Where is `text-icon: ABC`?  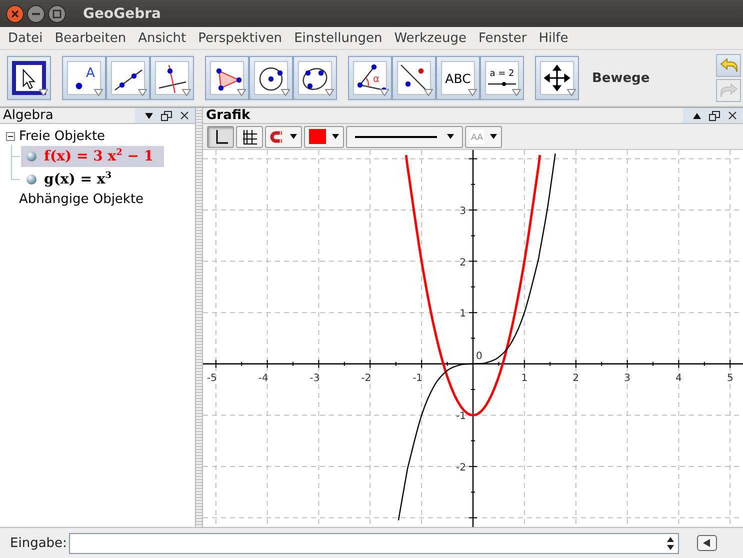
text-icon: ABC is located at coordinates (458, 78).